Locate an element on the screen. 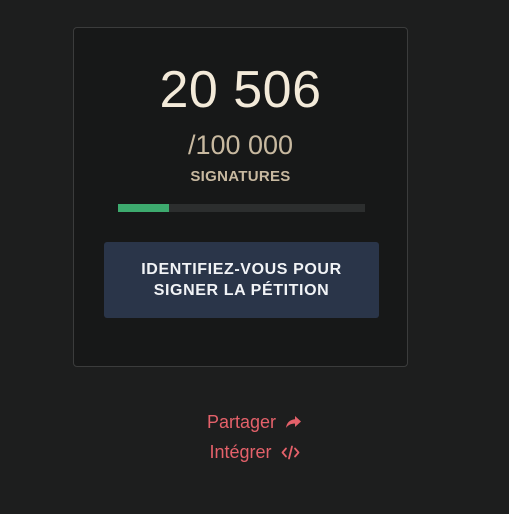 Image resolution: width=509 pixels, height=514 pixels. signature-count: 20 506 is located at coordinates (240, 90).